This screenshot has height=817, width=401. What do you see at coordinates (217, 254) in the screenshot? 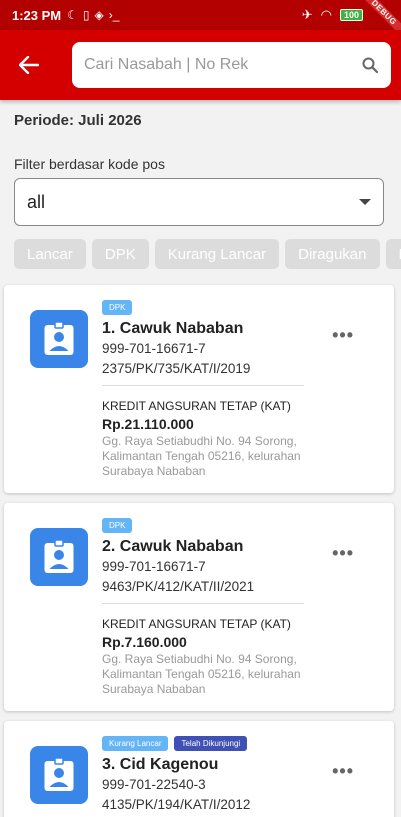
I see `chip-kurang-lancar: Kurang Lancar` at bounding box center [217, 254].